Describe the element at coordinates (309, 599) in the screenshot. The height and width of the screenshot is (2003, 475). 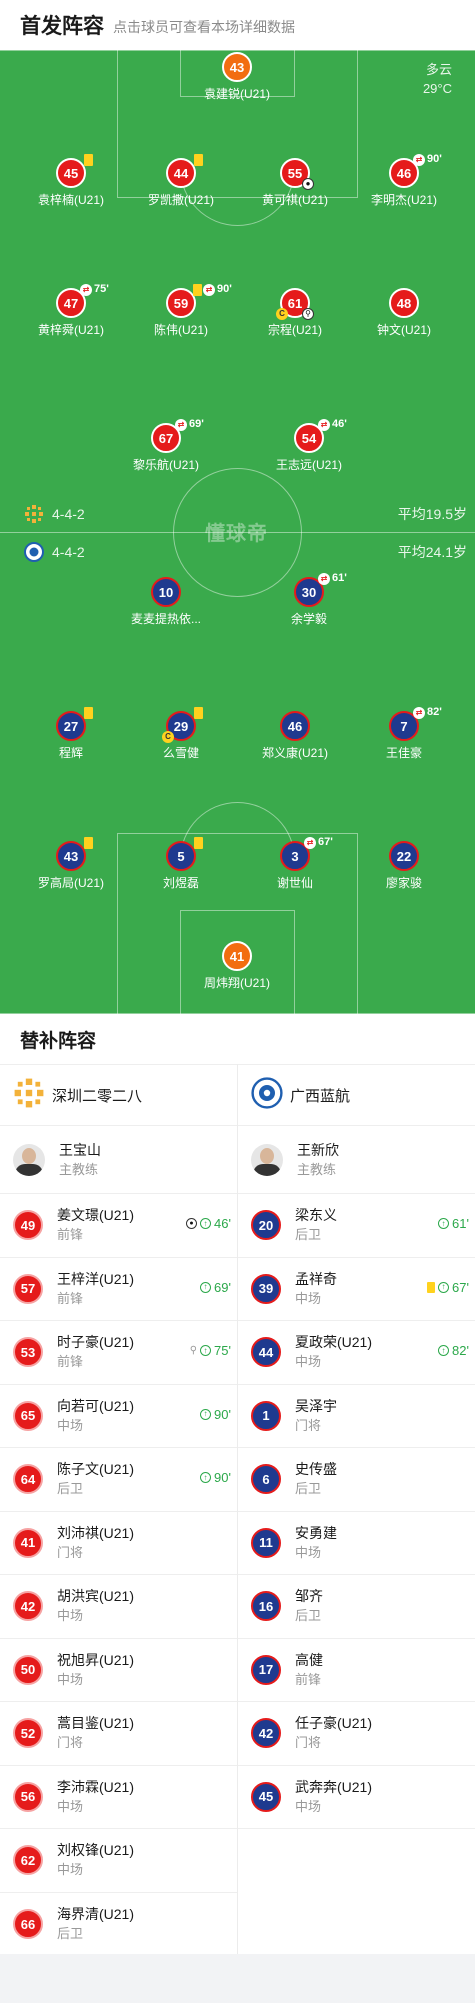
I see `away-player-30: 30 ⇄ 61' 余学毅` at that location.